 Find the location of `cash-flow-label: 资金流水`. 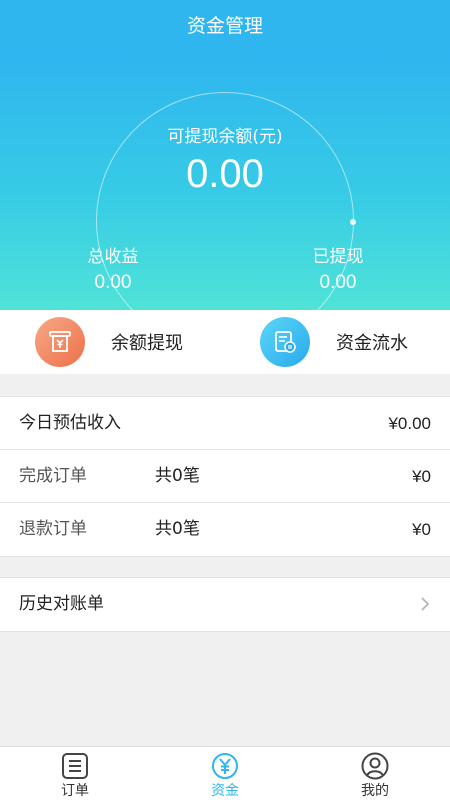

cash-flow-label: 资金流水 is located at coordinates (372, 343).